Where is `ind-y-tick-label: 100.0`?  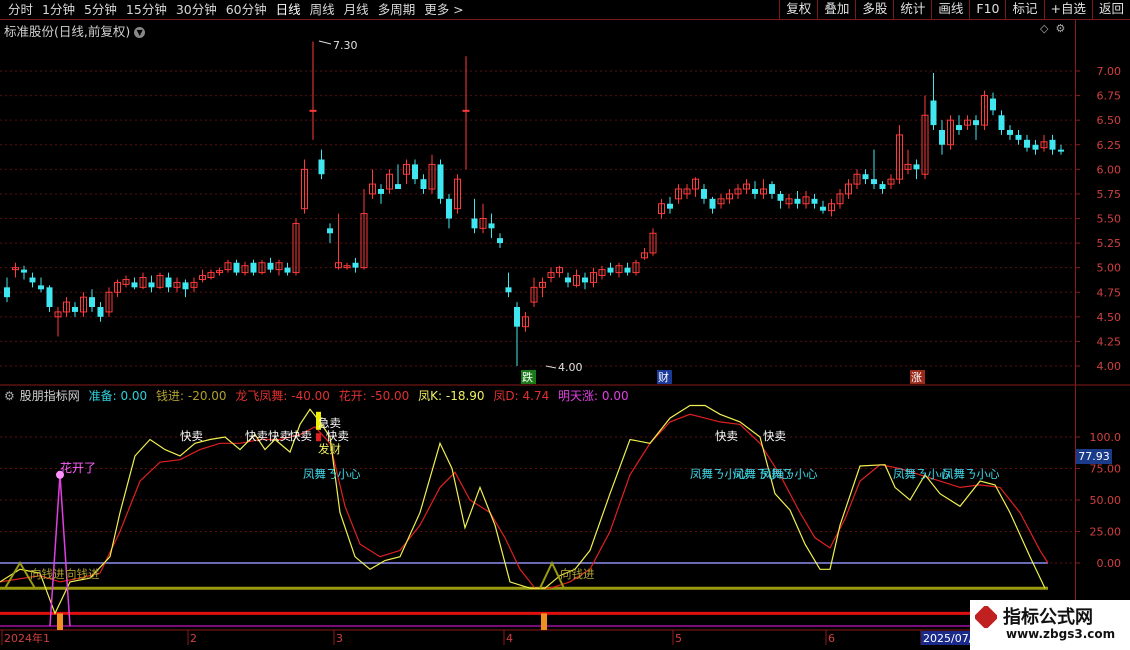
ind-y-tick-label: 100.0 is located at coordinates (1106, 437).